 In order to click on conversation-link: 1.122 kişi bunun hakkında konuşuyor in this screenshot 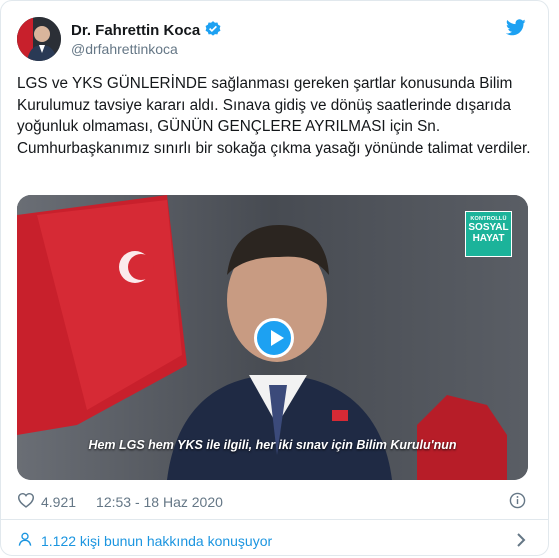, I will do `click(144, 540)`.